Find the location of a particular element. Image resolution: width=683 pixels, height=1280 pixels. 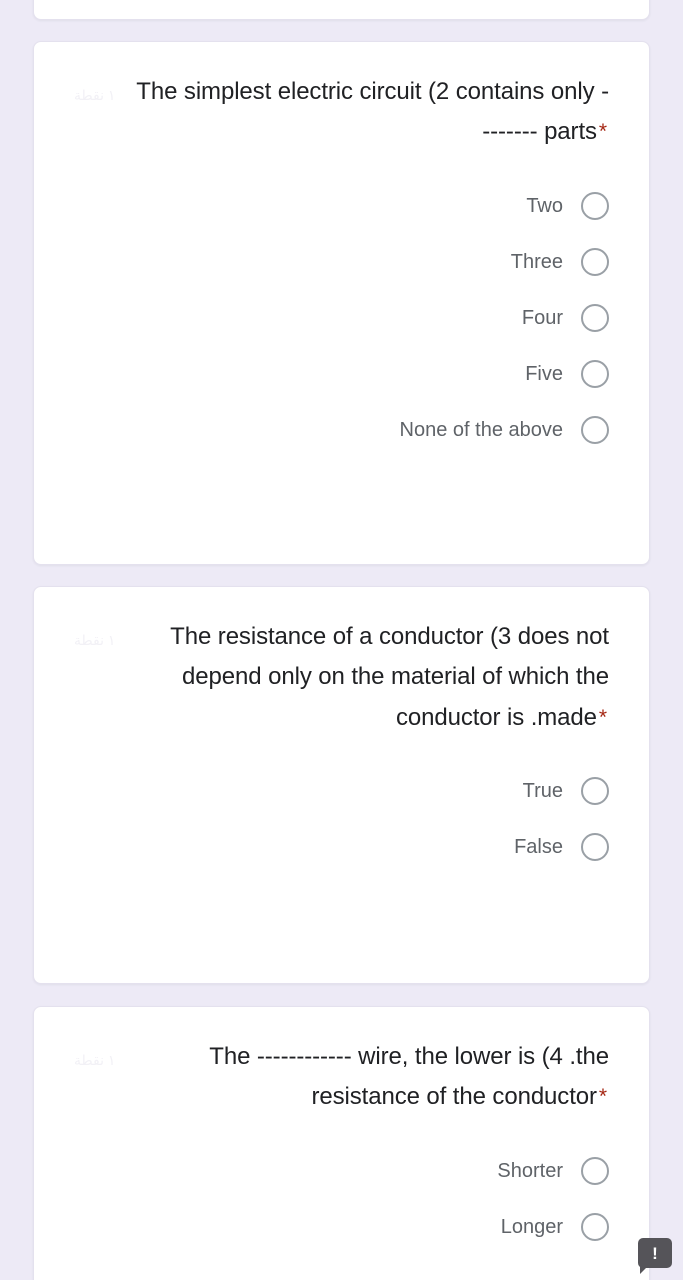

options-list: True False is located at coordinates (341, 819).